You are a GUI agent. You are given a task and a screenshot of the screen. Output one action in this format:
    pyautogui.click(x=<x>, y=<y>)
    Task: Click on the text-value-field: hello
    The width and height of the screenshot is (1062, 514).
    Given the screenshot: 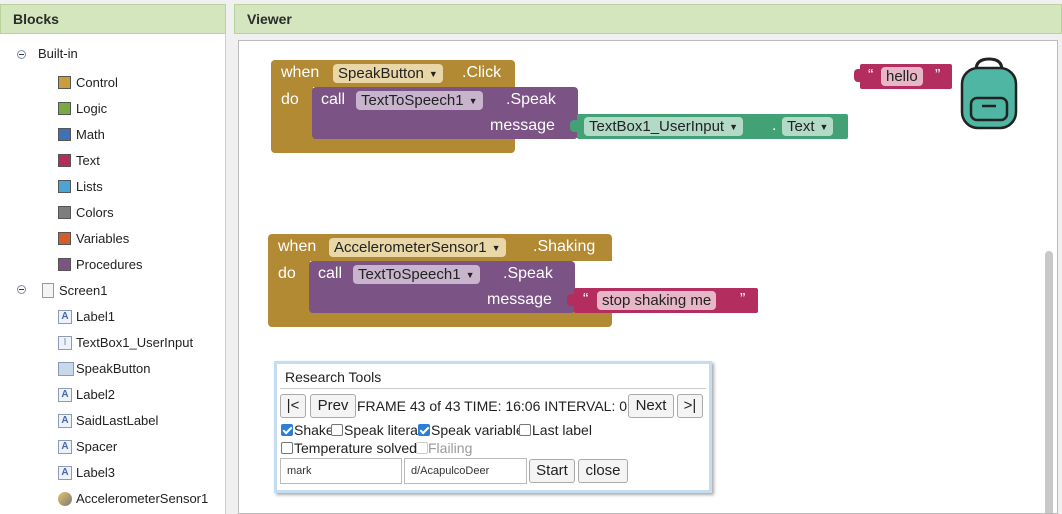 What is the action you would take?
    pyautogui.click(x=902, y=76)
    